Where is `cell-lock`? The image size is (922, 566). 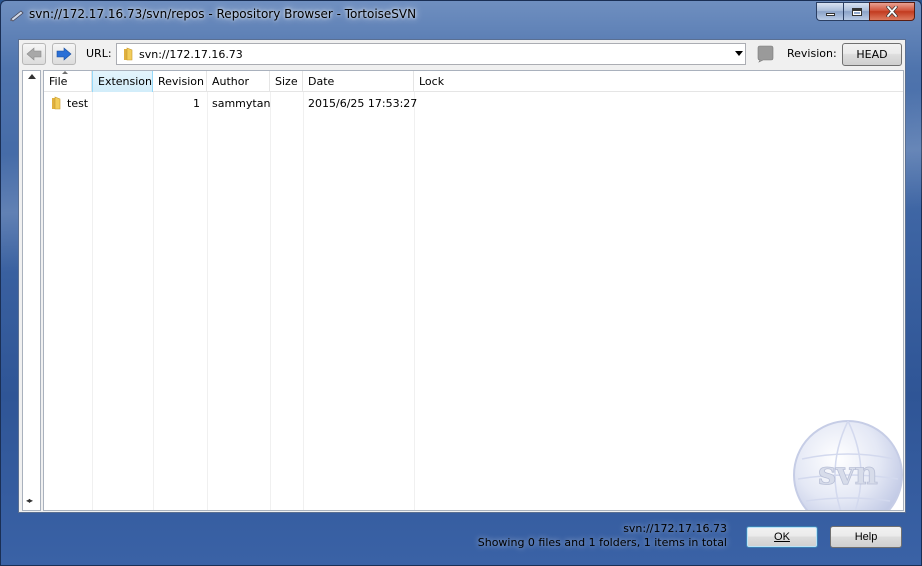 cell-lock is located at coordinates (444, 103).